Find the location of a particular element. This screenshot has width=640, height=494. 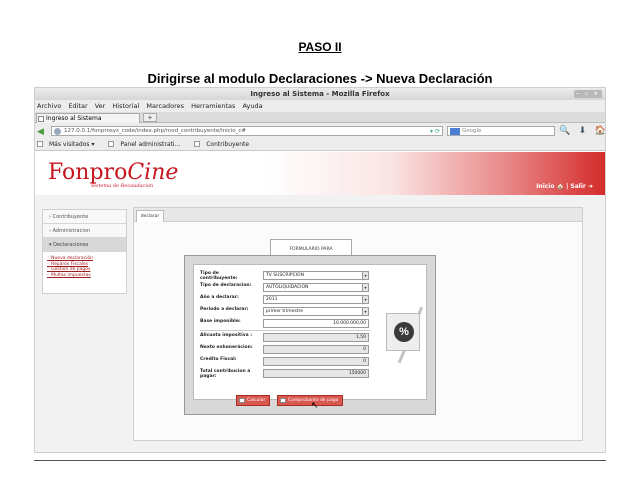

field-tipo-contribuyente: Tipo de contribuyente: TV SUSCRIPCION is located at coordinates (290, 276).